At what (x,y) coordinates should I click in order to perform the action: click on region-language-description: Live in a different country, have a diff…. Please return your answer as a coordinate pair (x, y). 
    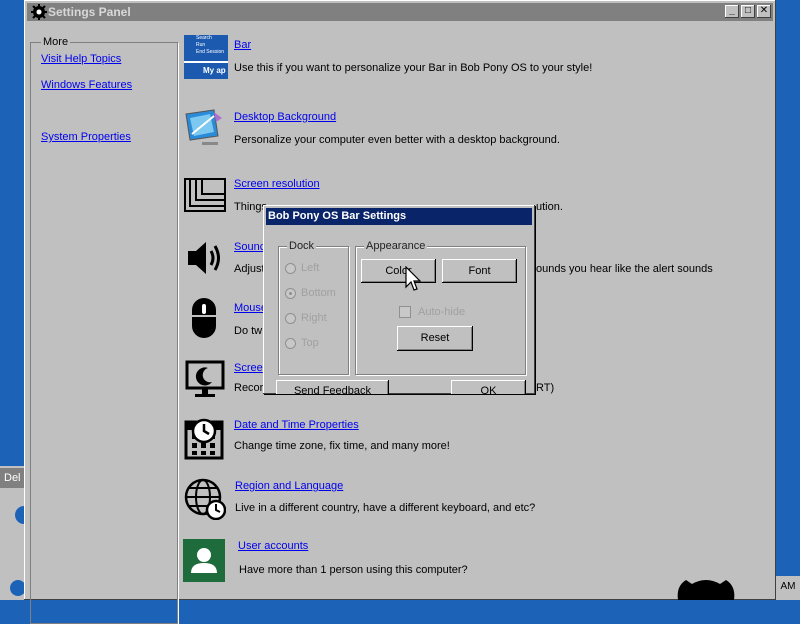
    Looking at the image, I should click on (385, 508).